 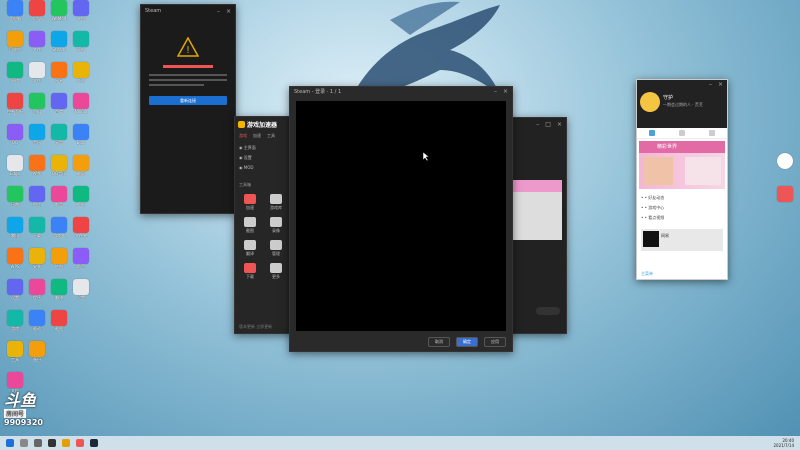 What do you see at coordinates (271, 136) in the screenshot?
I see `platform-tab: 工具` at bounding box center [271, 136].